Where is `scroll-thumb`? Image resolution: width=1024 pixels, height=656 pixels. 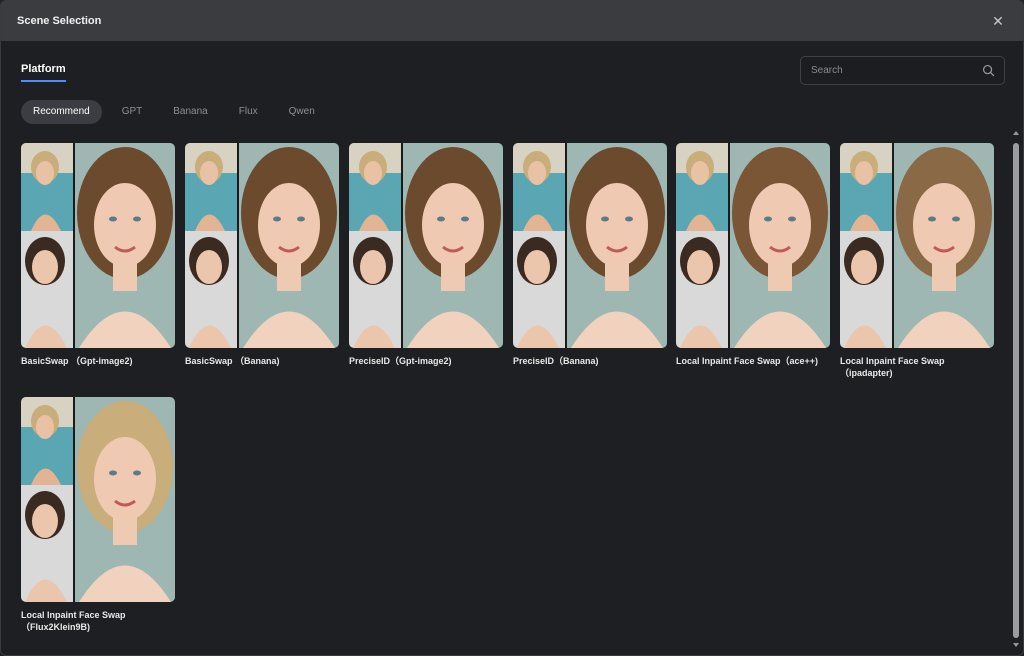
scroll-thumb is located at coordinates (1016, 390).